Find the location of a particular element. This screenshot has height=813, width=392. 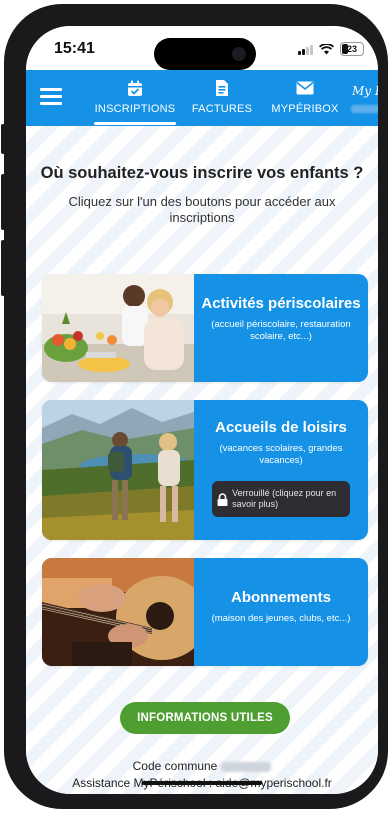

tab-inscriptions: INSCRIPTIONS is located at coordinates (135, 96).